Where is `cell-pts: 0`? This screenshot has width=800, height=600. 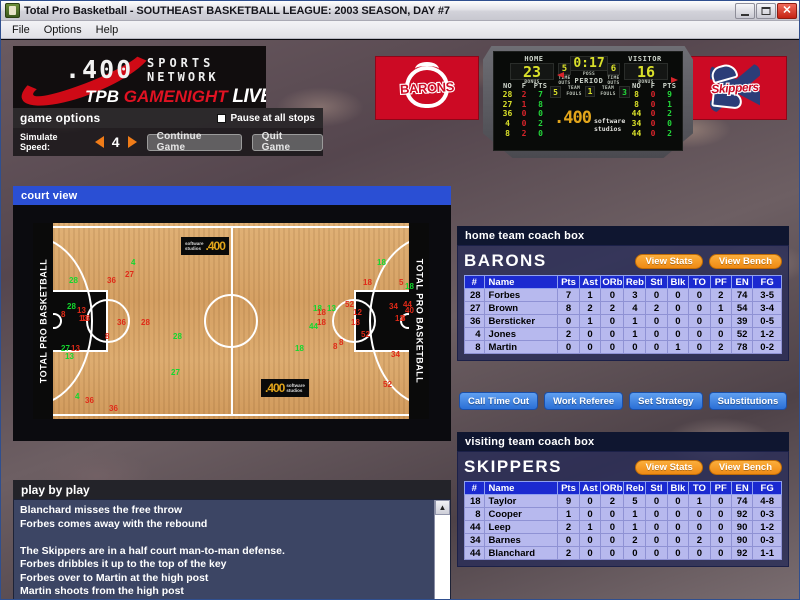 cell-pts: 0 is located at coordinates (568, 347).